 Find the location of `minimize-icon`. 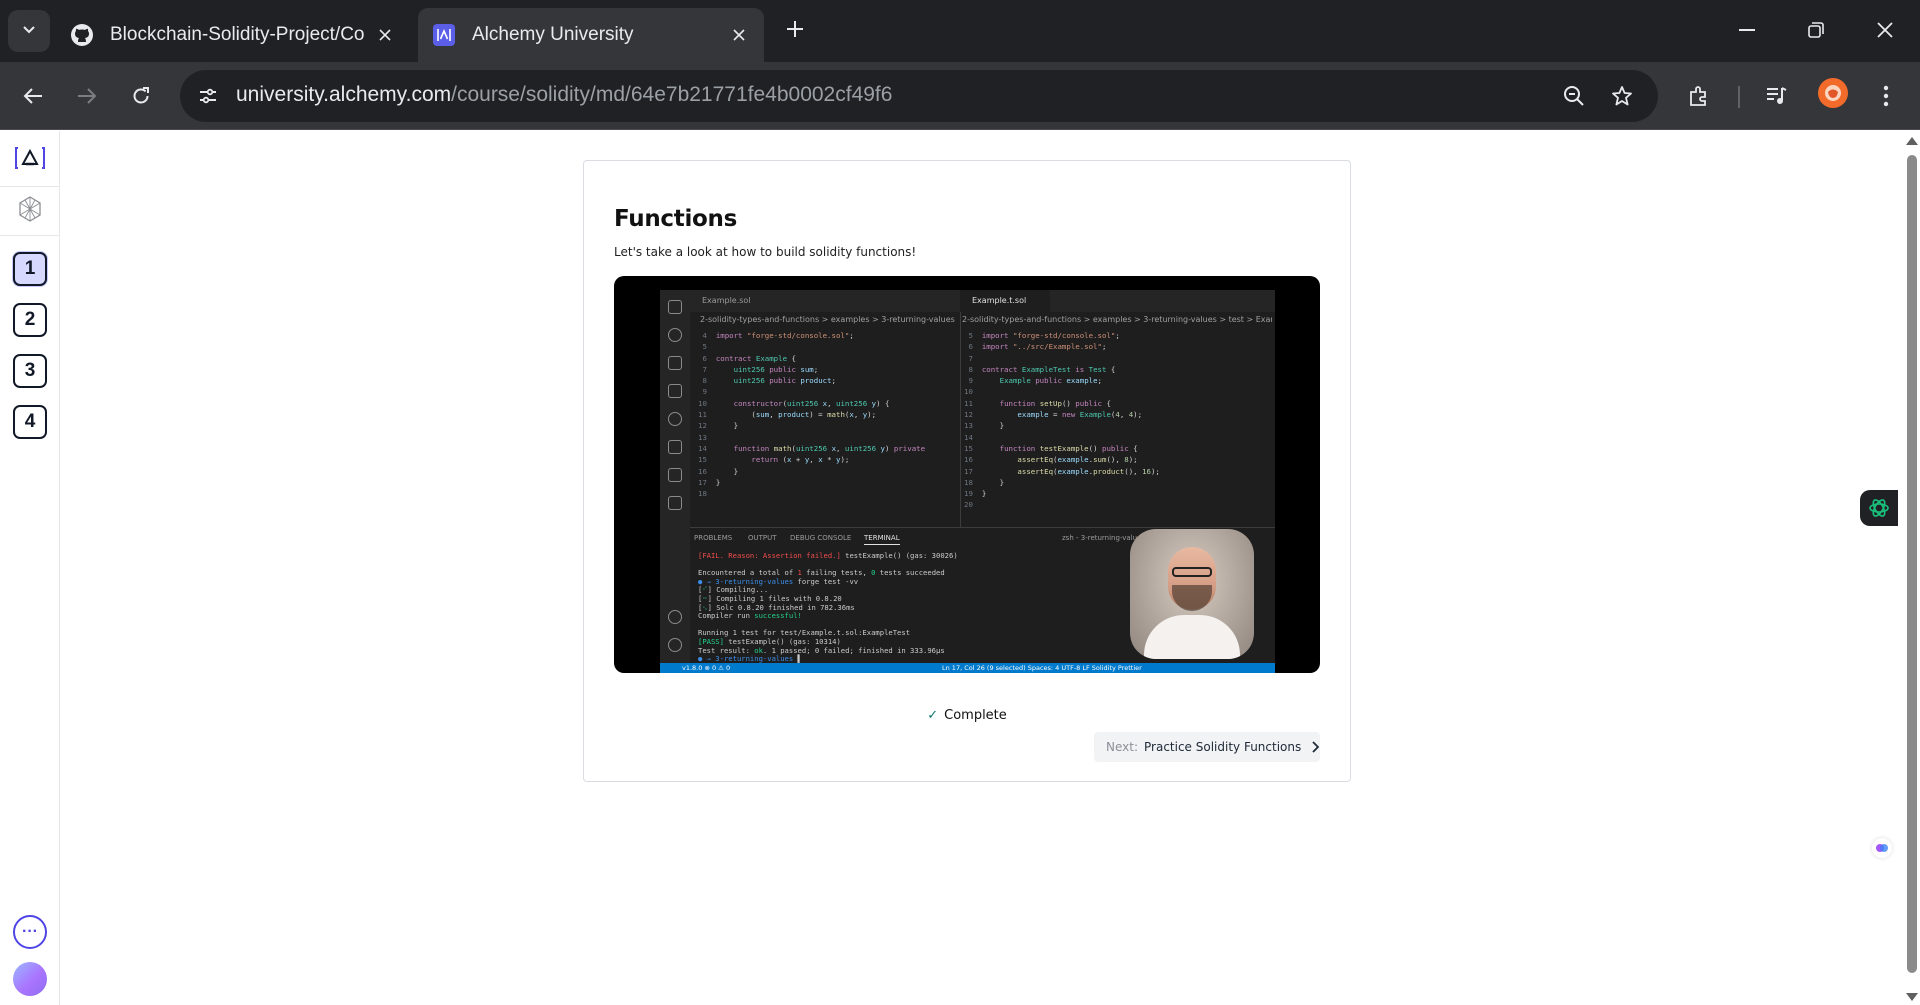

minimize-icon is located at coordinates (1747, 30).